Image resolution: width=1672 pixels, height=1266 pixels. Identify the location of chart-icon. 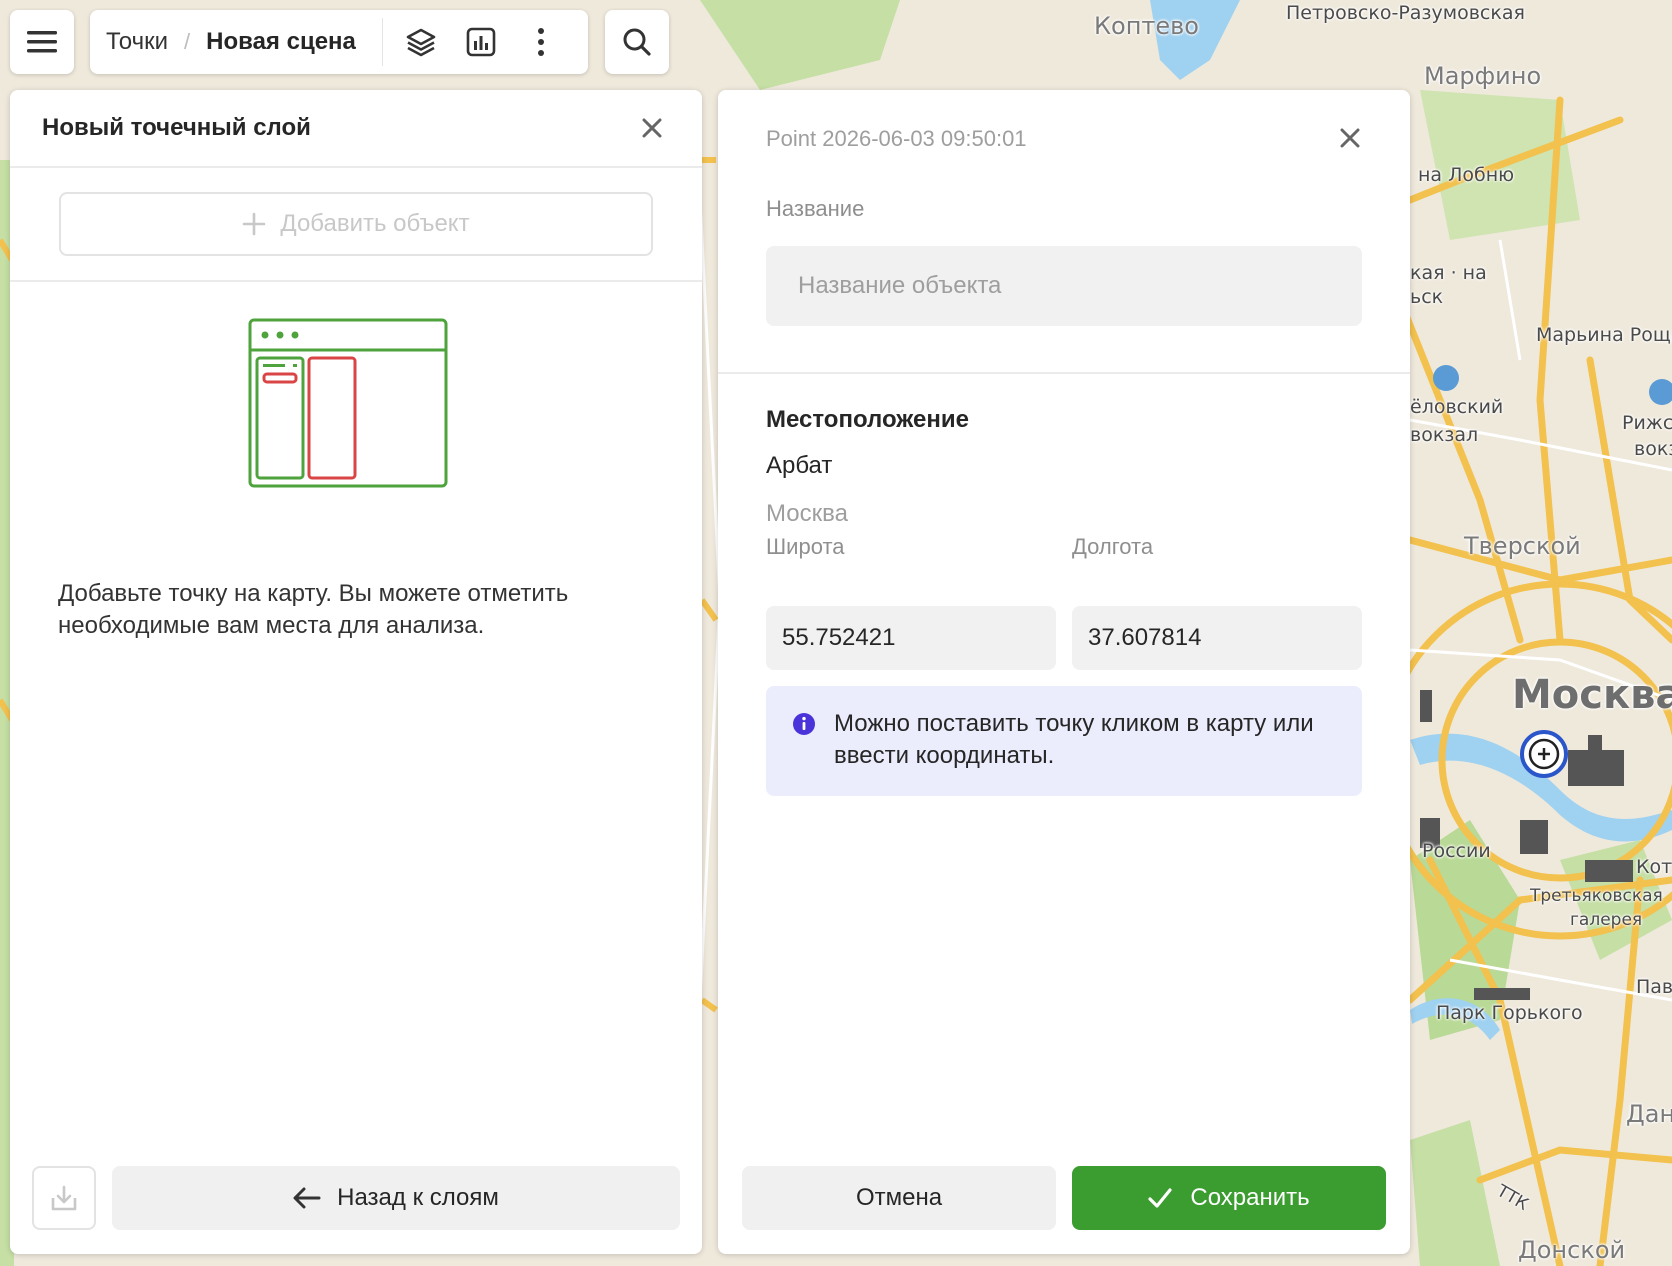
(481, 42).